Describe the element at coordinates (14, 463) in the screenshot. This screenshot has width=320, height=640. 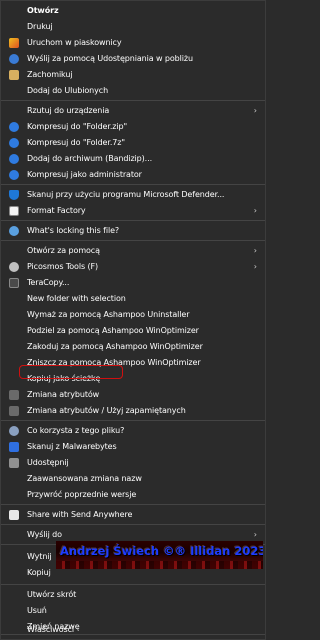
I see `share-icon` at that location.